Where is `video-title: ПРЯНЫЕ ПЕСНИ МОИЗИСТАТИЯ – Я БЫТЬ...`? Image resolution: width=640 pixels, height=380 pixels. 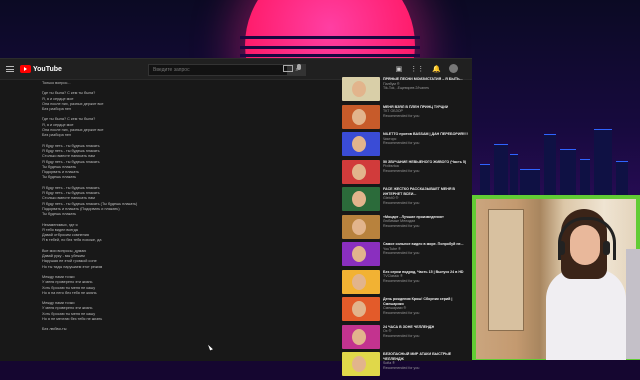 video-title: ПРЯНЫЕ ПЕСНИ МОИЗИСТАТИЯ – Я БЫТЬ... is located at coordinates (423, 79).